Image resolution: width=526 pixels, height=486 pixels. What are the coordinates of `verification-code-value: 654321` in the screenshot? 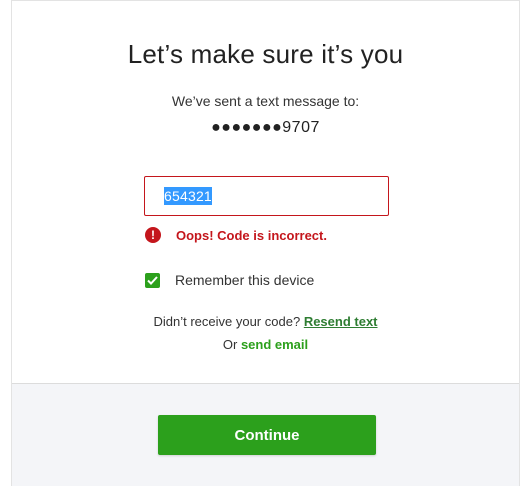 It's located at (188, 196).